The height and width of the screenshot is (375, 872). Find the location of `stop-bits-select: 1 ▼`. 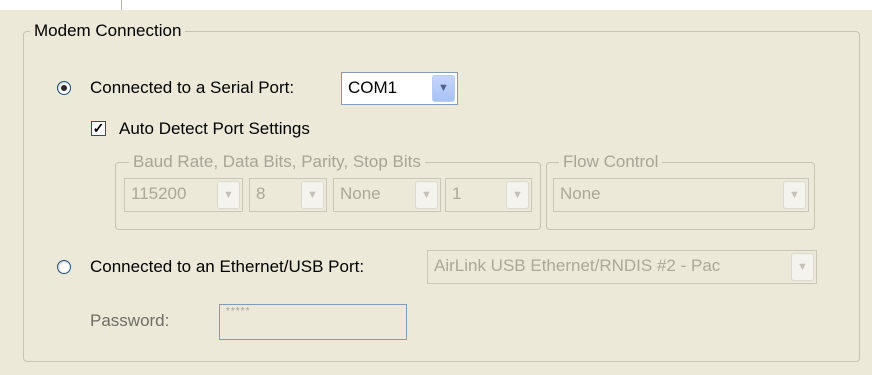

stop-bits-select: 1 ▼ is located at coordinates (488, 195).